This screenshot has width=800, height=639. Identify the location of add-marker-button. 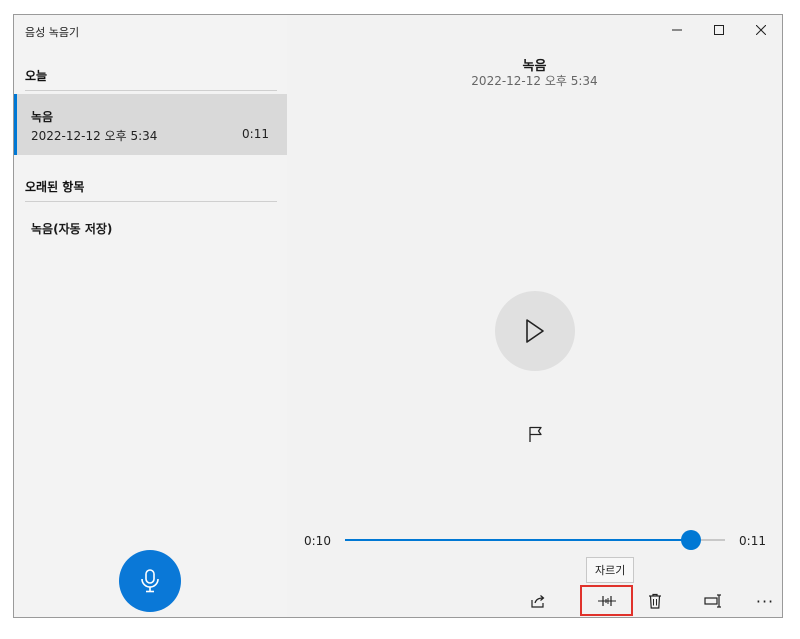
(536, 434).